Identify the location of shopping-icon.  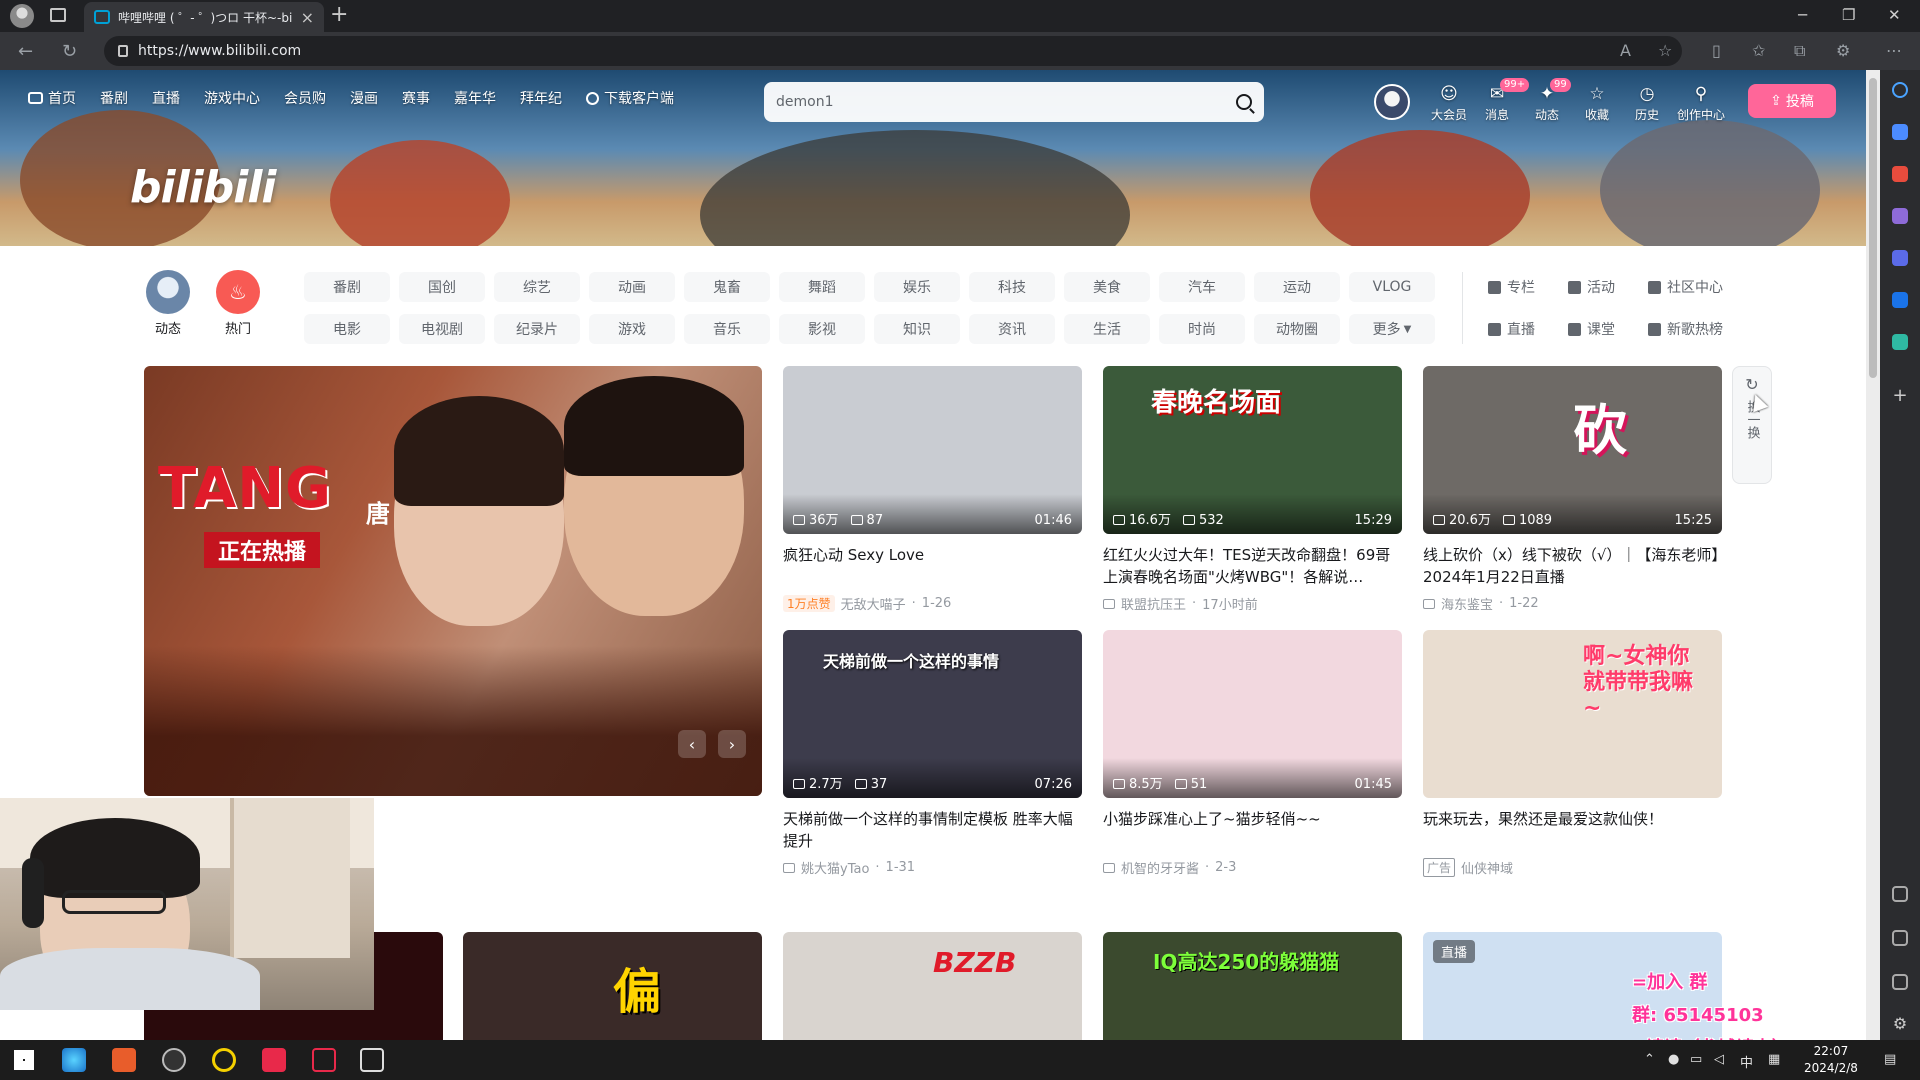
(1900, 174).